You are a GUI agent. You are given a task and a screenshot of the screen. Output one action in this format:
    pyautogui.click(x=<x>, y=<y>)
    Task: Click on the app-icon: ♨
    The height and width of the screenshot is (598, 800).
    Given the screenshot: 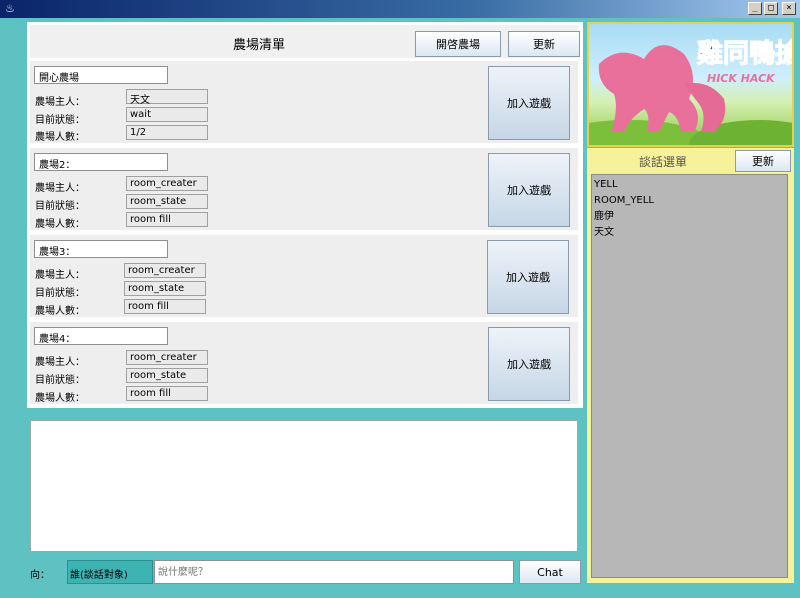 What is the action you would take?
    pyautogui.click(x=10, y=8)
    